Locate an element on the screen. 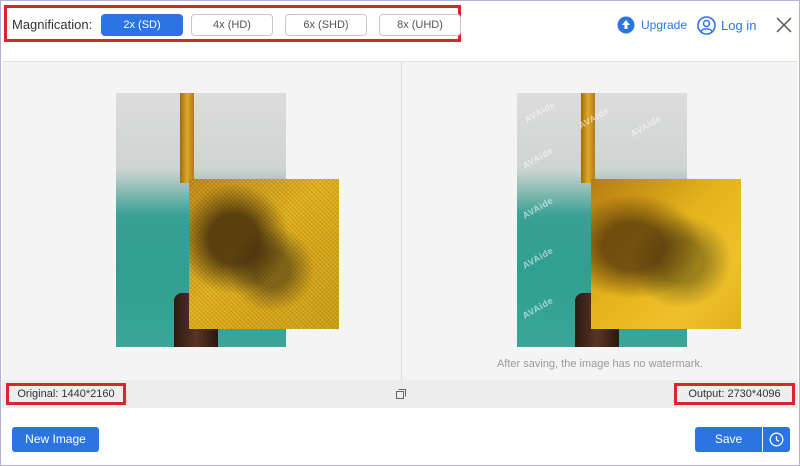 The width and height of the screenshot is (800, 466). clock-icon is located at coordinates (776, 439).